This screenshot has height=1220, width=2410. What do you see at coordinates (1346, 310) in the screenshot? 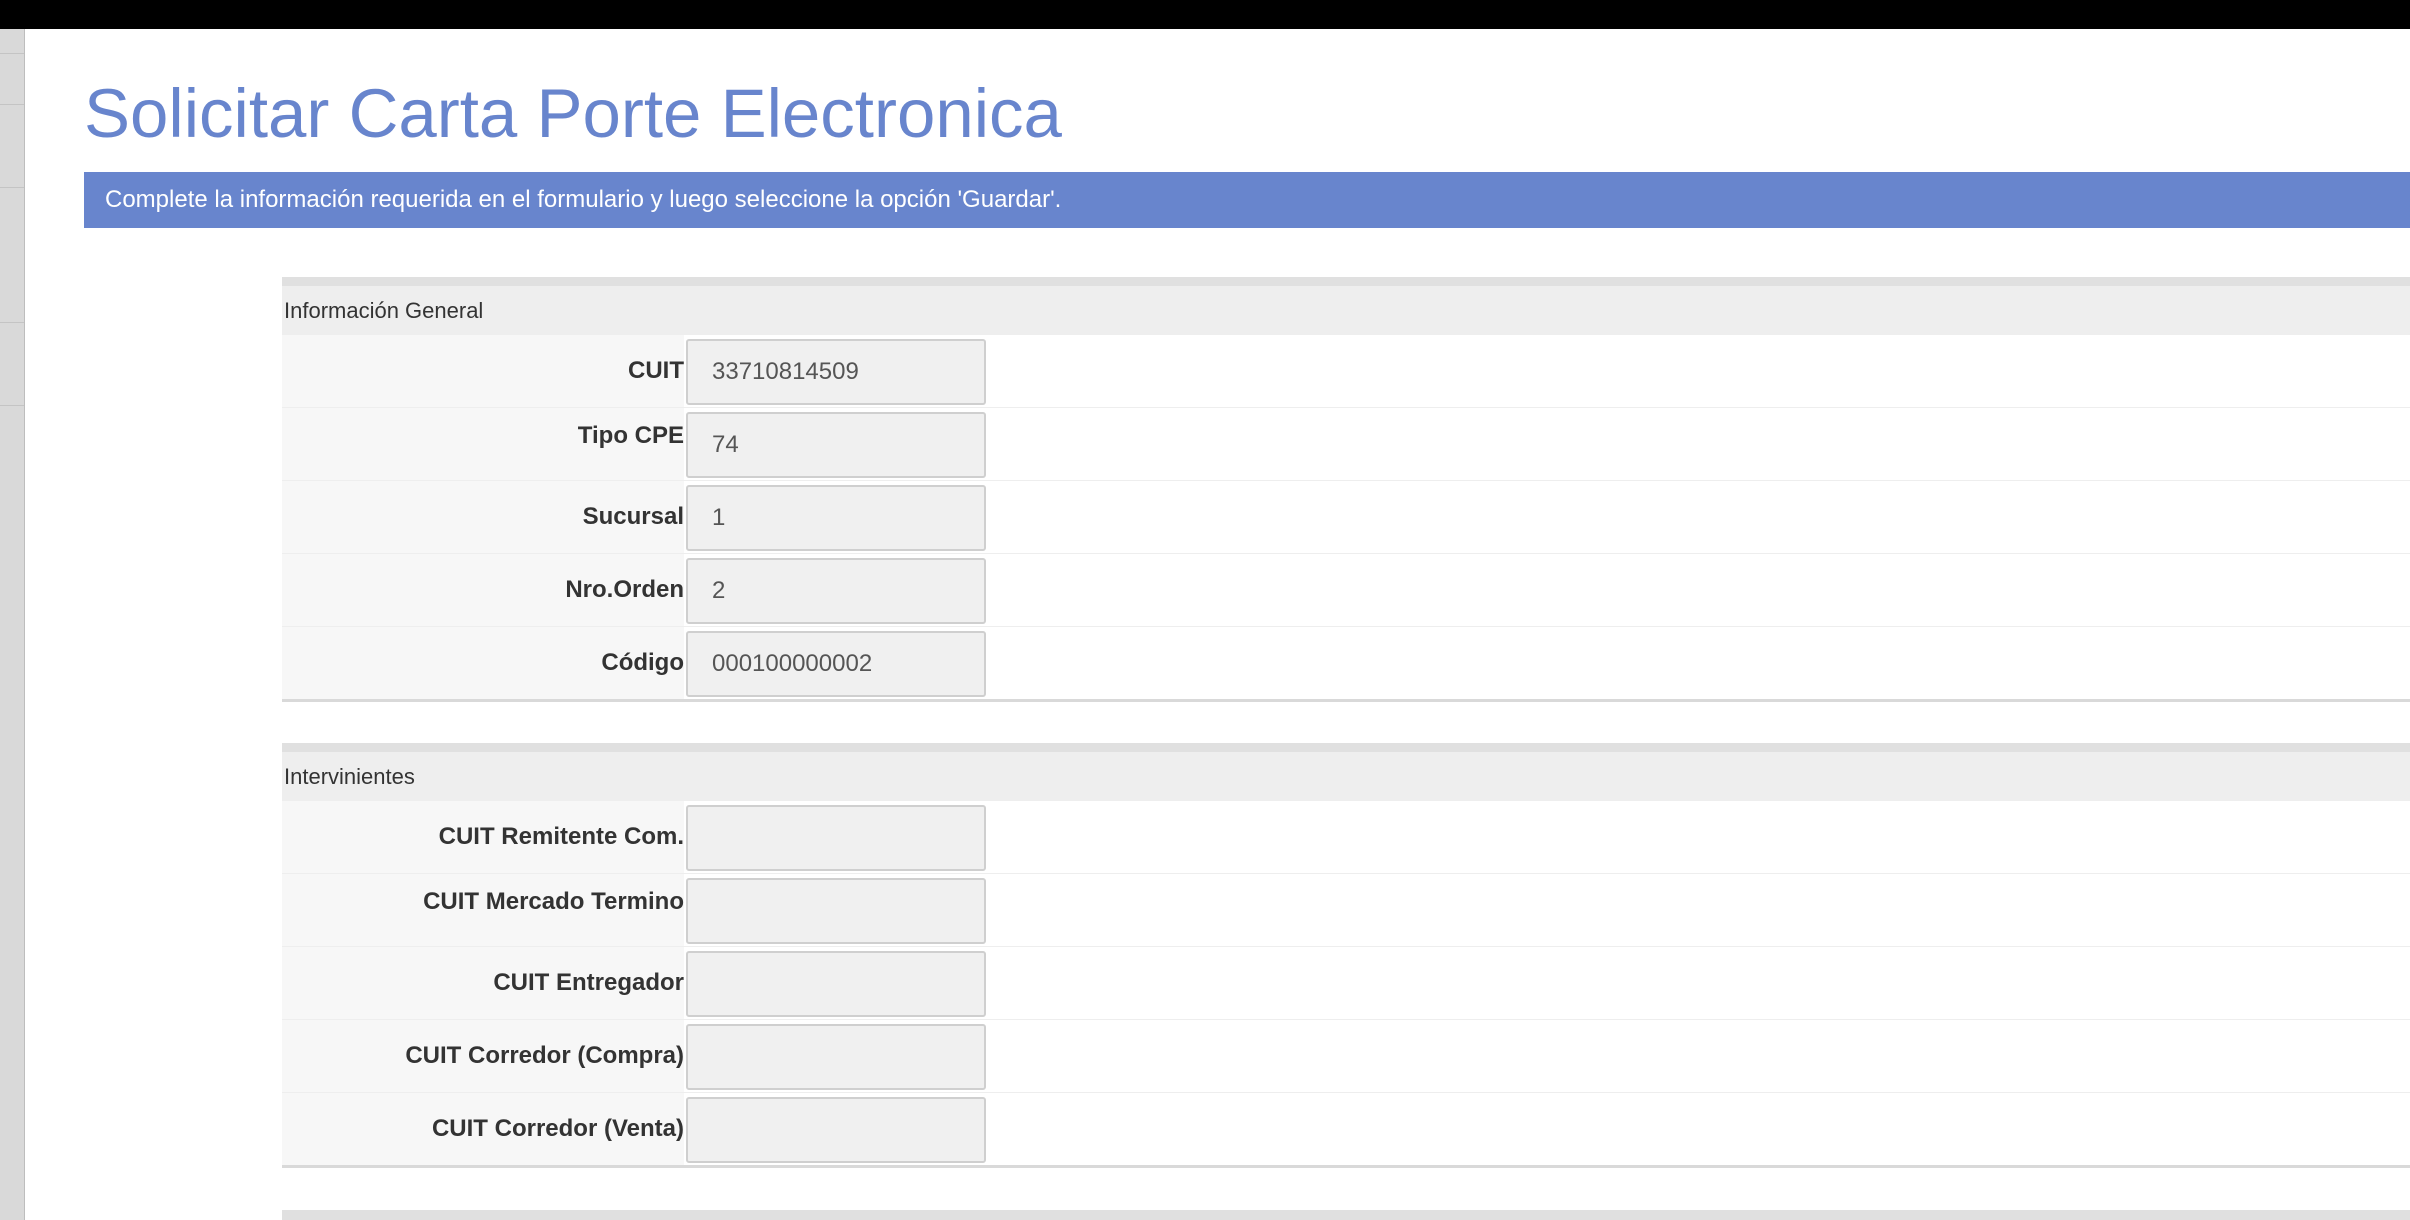
I see `section-header: Información General` at bounding box center [1346, 310].